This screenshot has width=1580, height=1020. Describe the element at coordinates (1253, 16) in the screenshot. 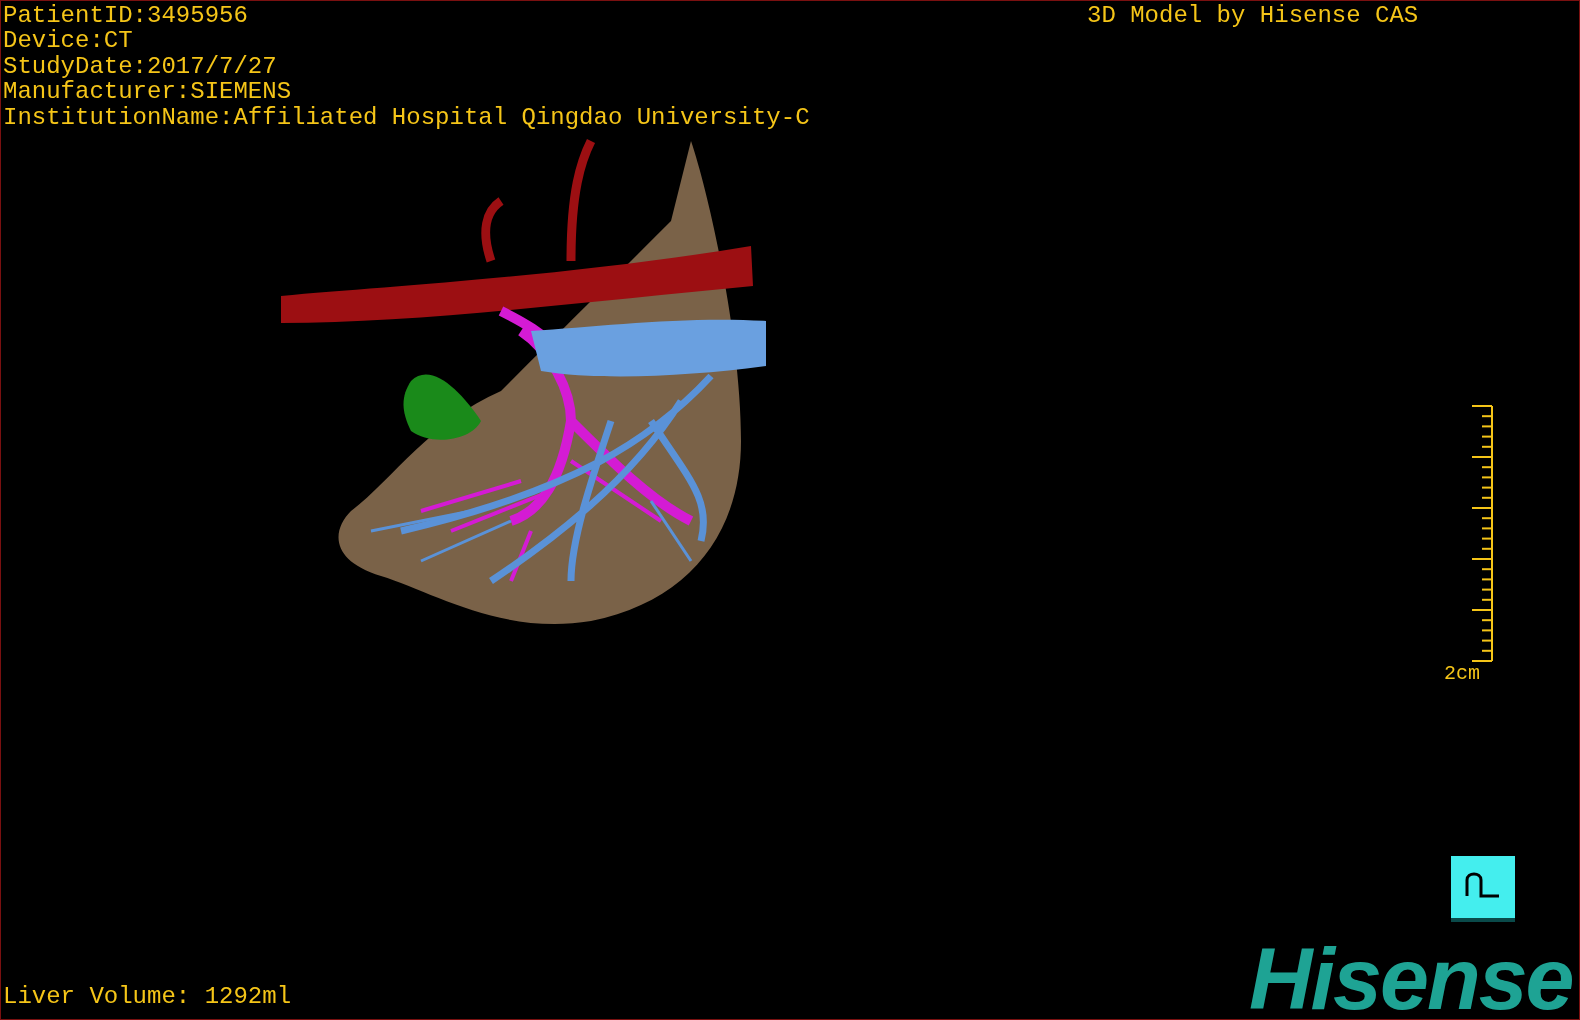

I see `model-credit-text: 3D Model by Hisense CAS` at that location.